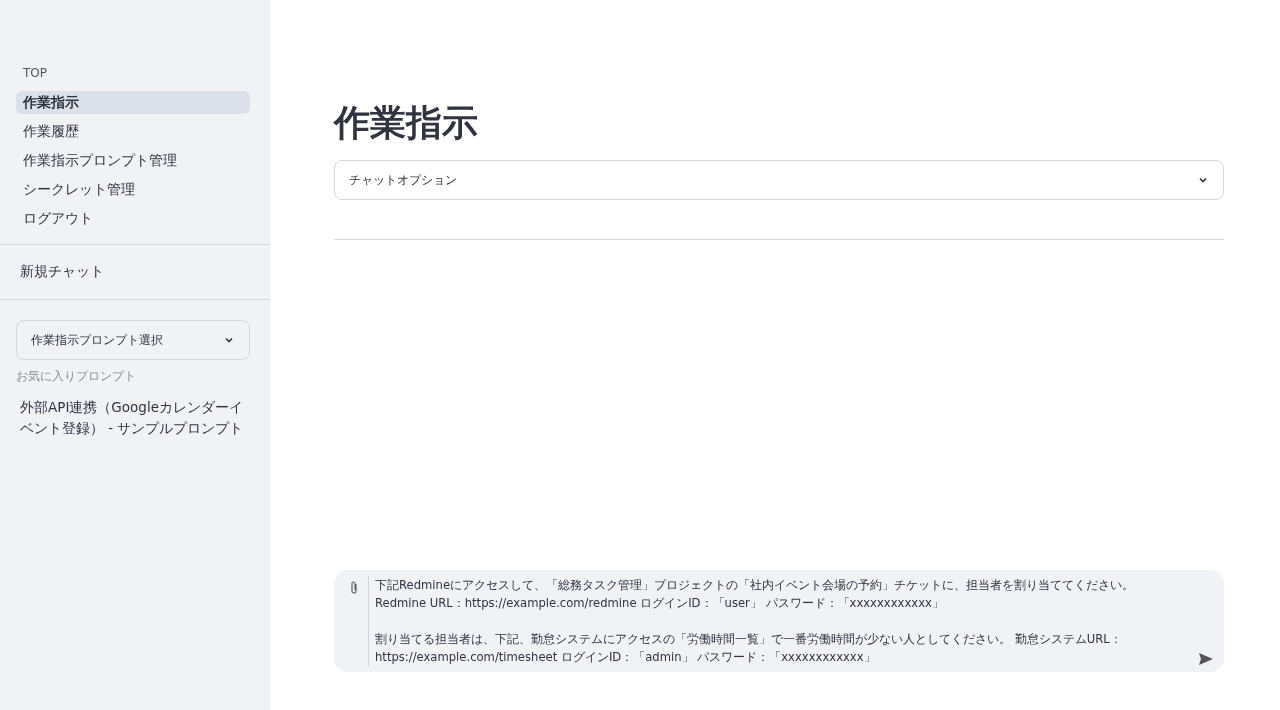  Describe the element at coordinates (1206, 659) in the screenshot. I see `send-icon` at that location.